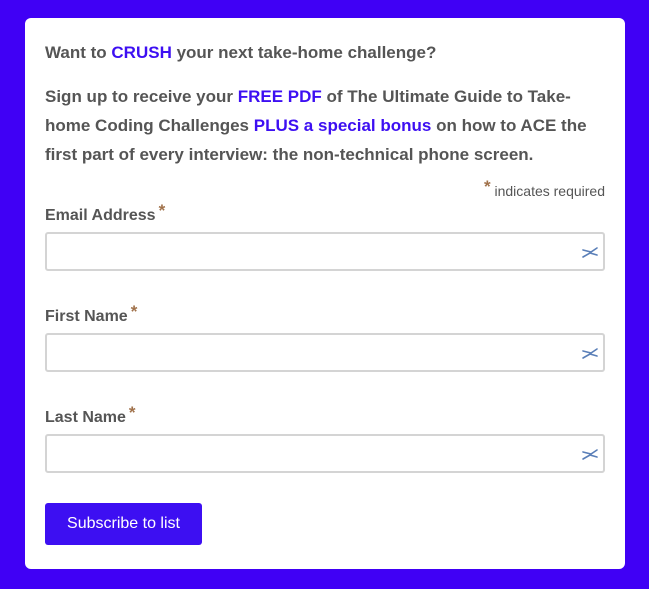 The height and width of the screenshot is (589, 649). What do you see at coordinates (86, 316) in the screenshot?
I see `first-name-label-text: First Name` at bounding box center [86, 316].